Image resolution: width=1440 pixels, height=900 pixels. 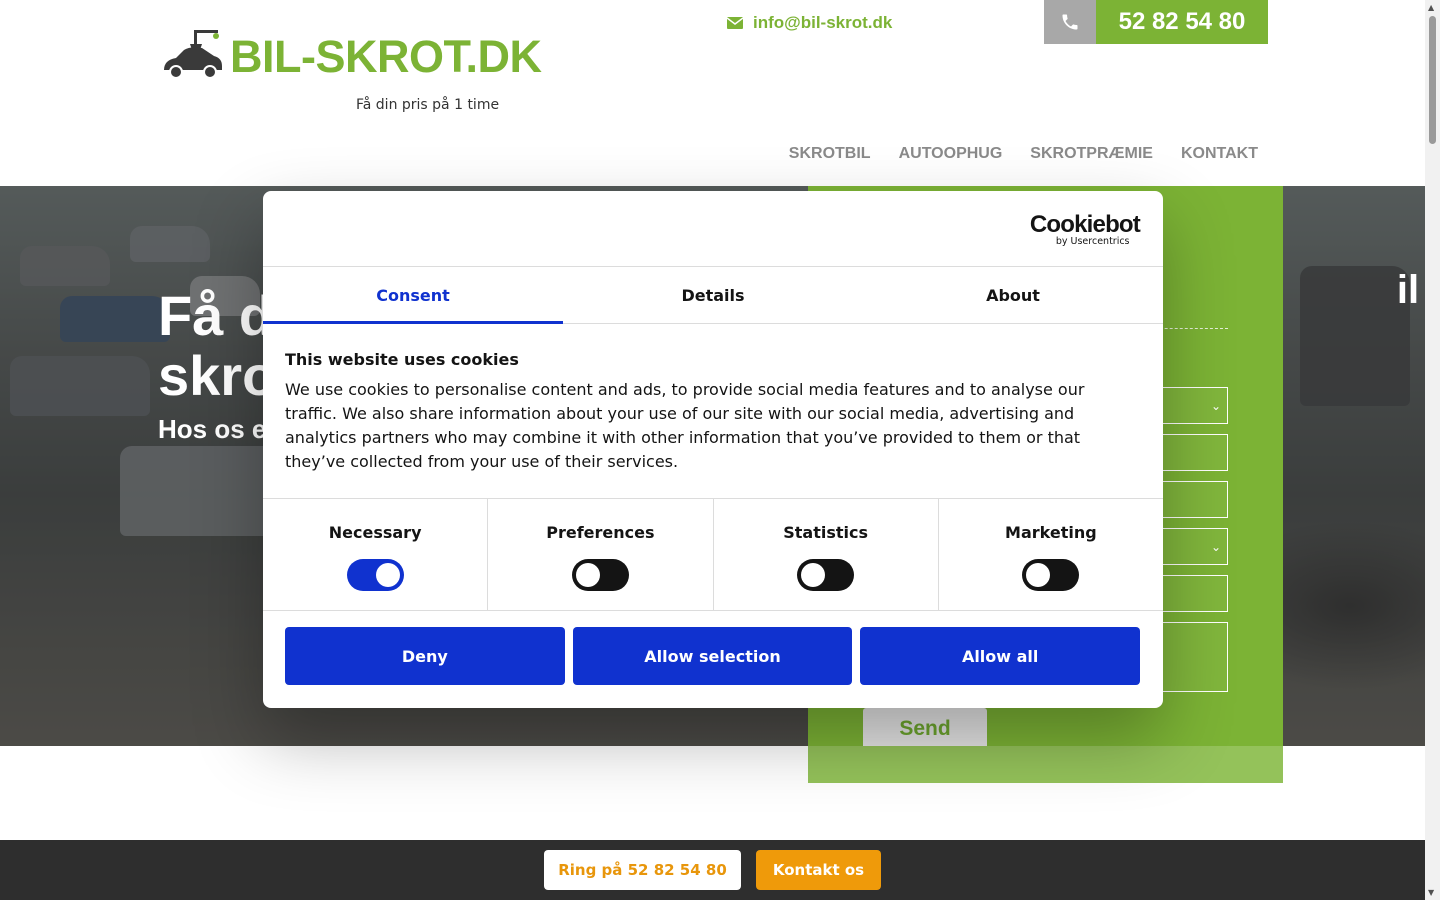 What do you see at coordinates (1431, 7) in the screenshot?
I see `scroll-up-arrow-icon: ▲` at bounding box center [1431, 7].